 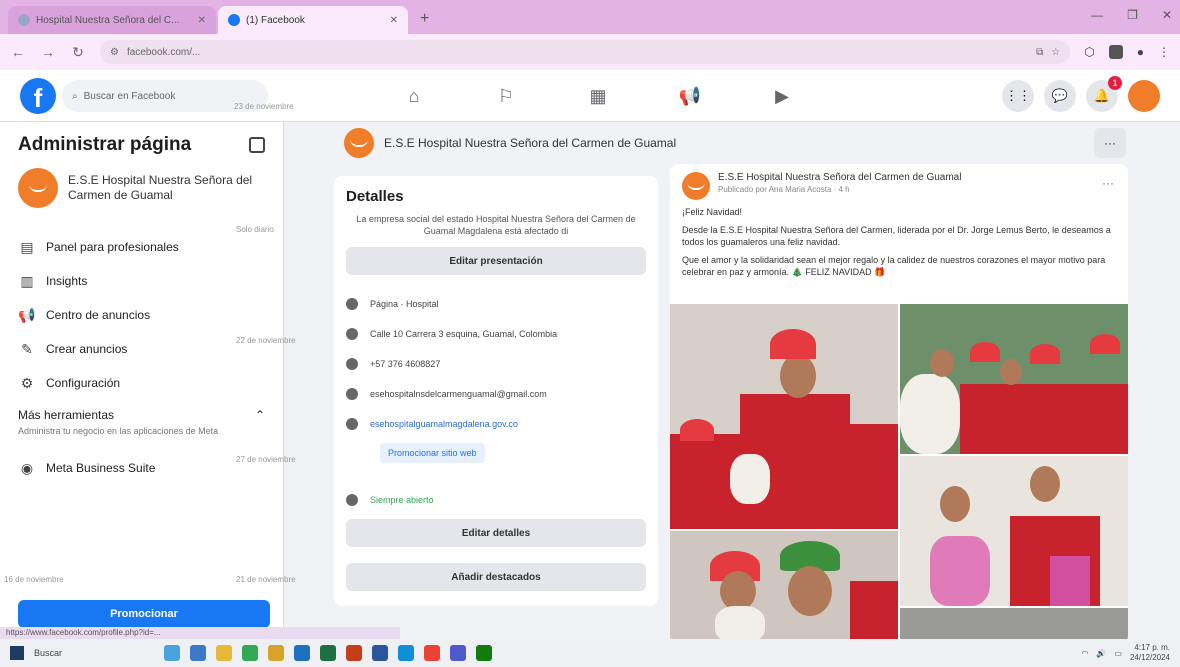 What do you see at coordinates (17, 653) in the screenshot?
I see `windows-start-icon` at bounding box center [17, 653].